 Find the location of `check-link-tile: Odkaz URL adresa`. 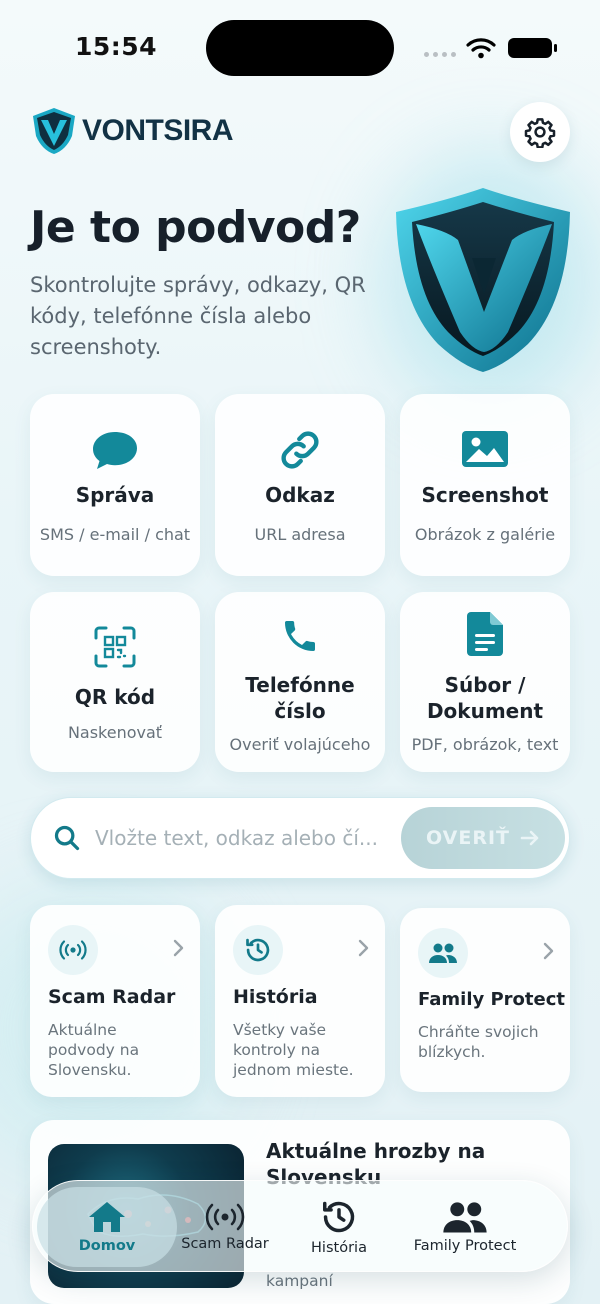

check-link-tile: Odkaz URL adresa is located at coordinates (300, 485).